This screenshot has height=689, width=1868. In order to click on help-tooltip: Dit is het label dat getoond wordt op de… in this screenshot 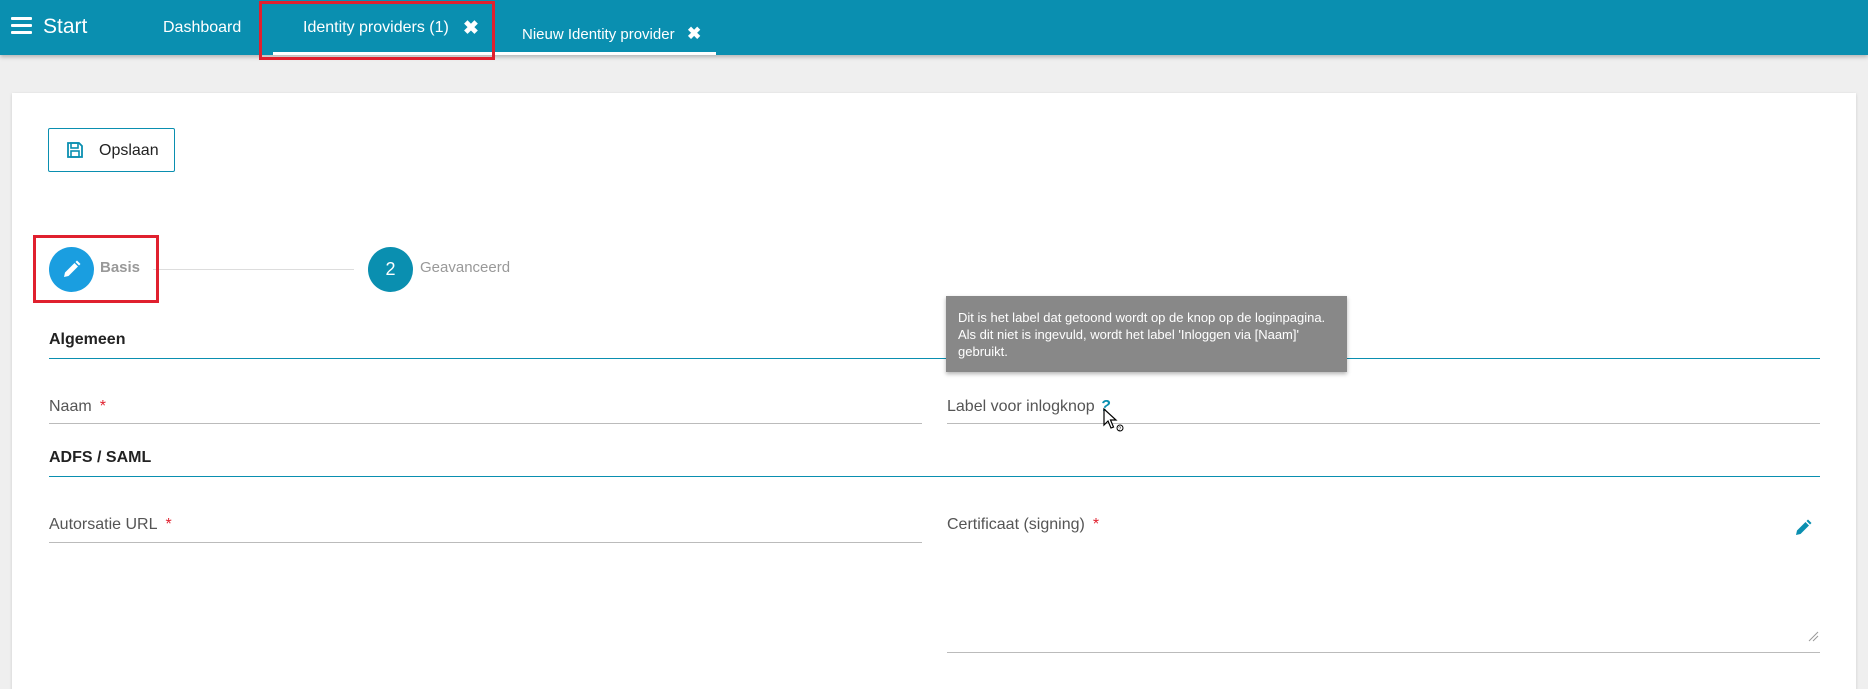, I will do `click(1146, 334)`.